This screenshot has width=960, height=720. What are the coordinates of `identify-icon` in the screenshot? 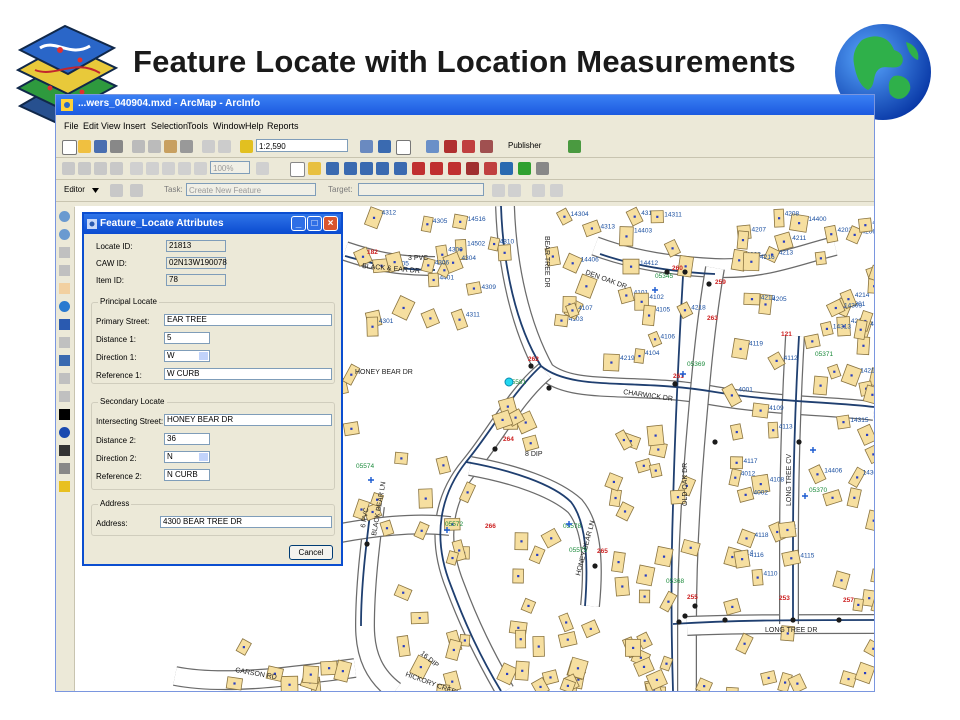 It's located at (64, 432).